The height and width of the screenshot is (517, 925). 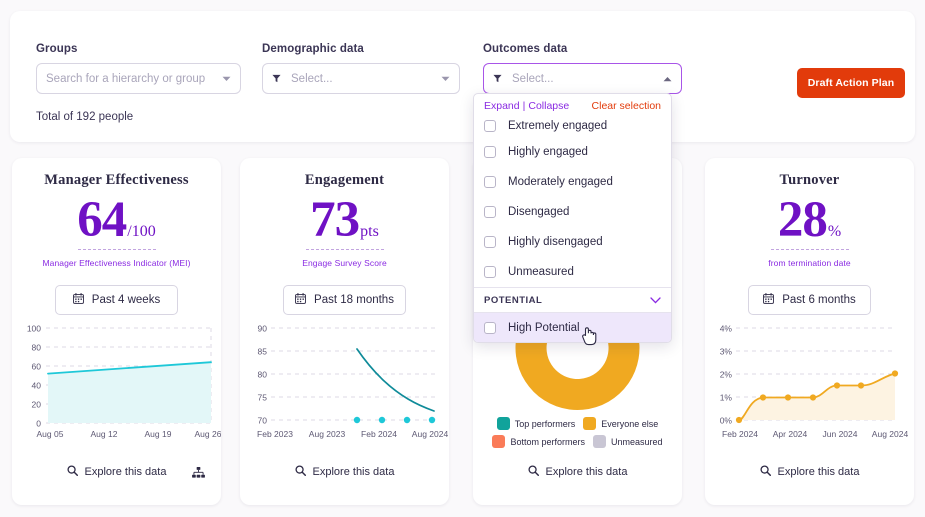 I want to click on svg-text: 2%, so click(x=726, y=375).